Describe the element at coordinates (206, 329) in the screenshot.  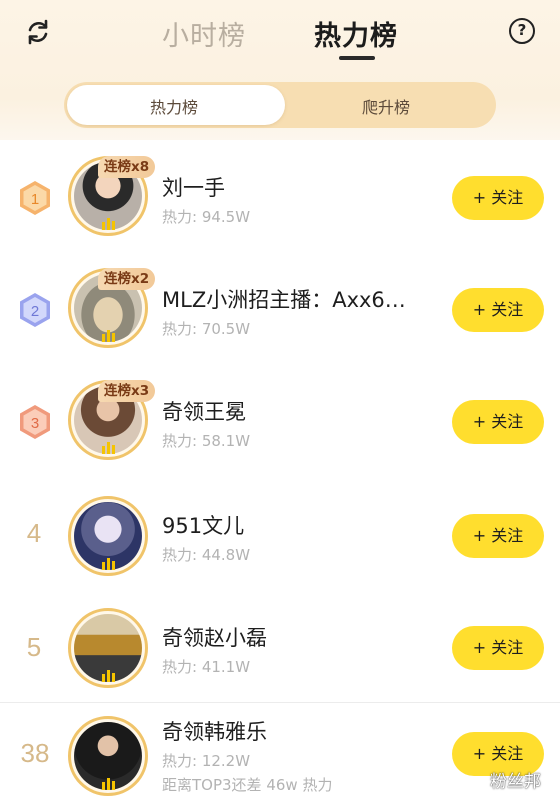
I see `heat-value: 热力: 70.5W` at that location.